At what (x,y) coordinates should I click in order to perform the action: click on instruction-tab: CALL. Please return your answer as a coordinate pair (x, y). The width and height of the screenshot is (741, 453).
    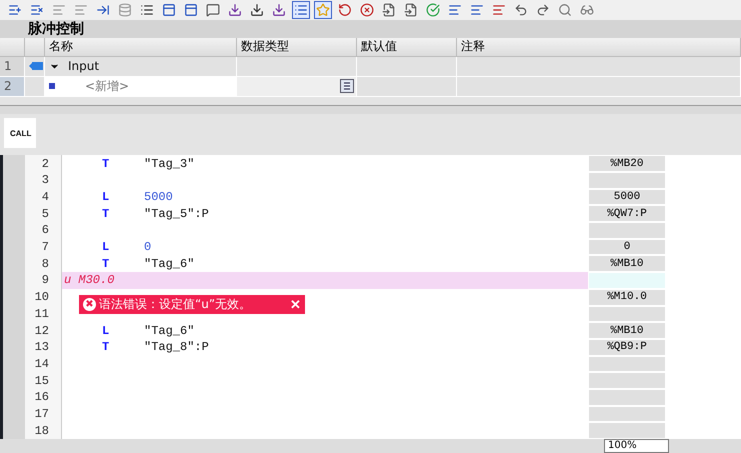
    Looking at the image, I should click on (20, 133).